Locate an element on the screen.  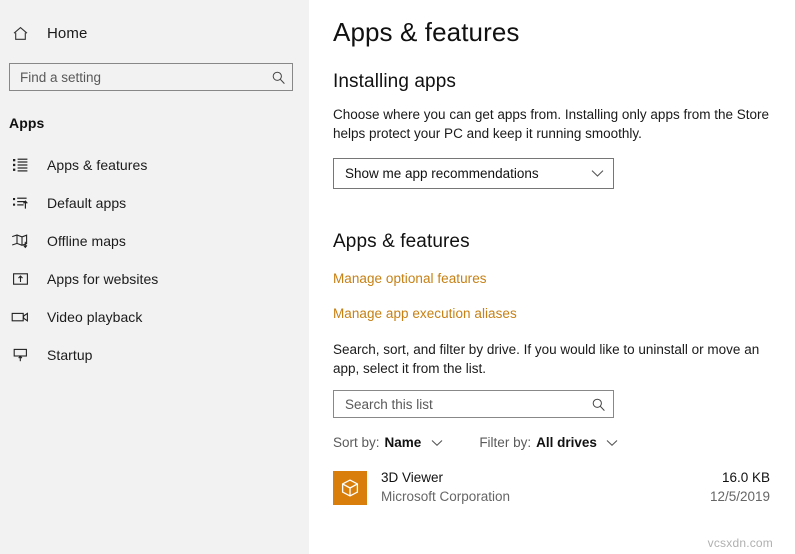
search-this-list-box is located at coordinates (473, 404).